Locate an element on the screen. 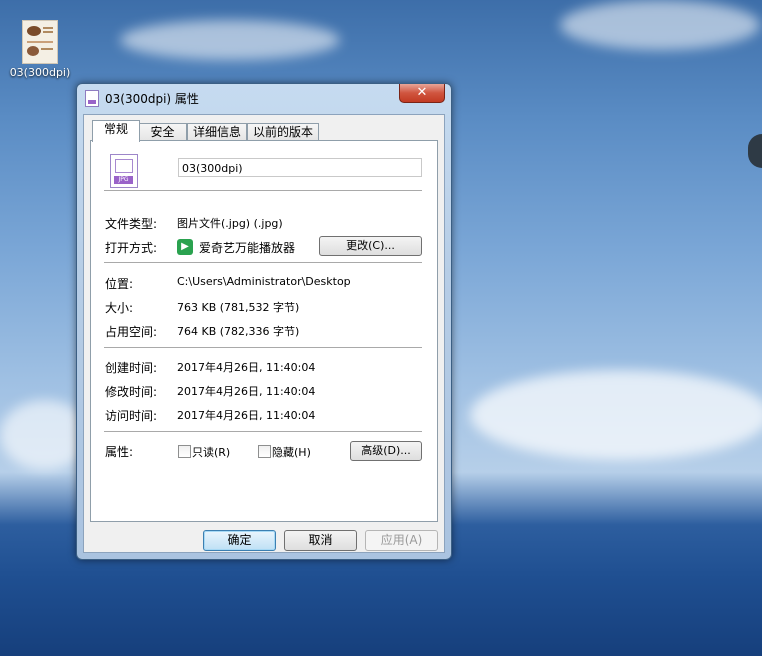 The width and height of the screenshot is (762, 656). location-value: C:\Users\Administrator\Desktop is located at coordinates (264, 281).